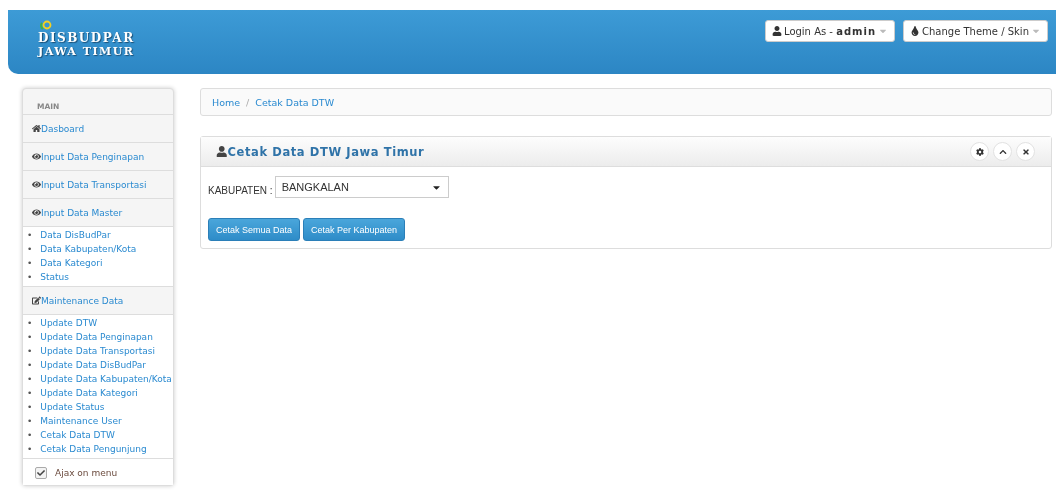 The height and width of the screenshot is (497, 1056). Describe the element at coordinates (915, 31) in the screenshot. I see `drop-icon` at that location.